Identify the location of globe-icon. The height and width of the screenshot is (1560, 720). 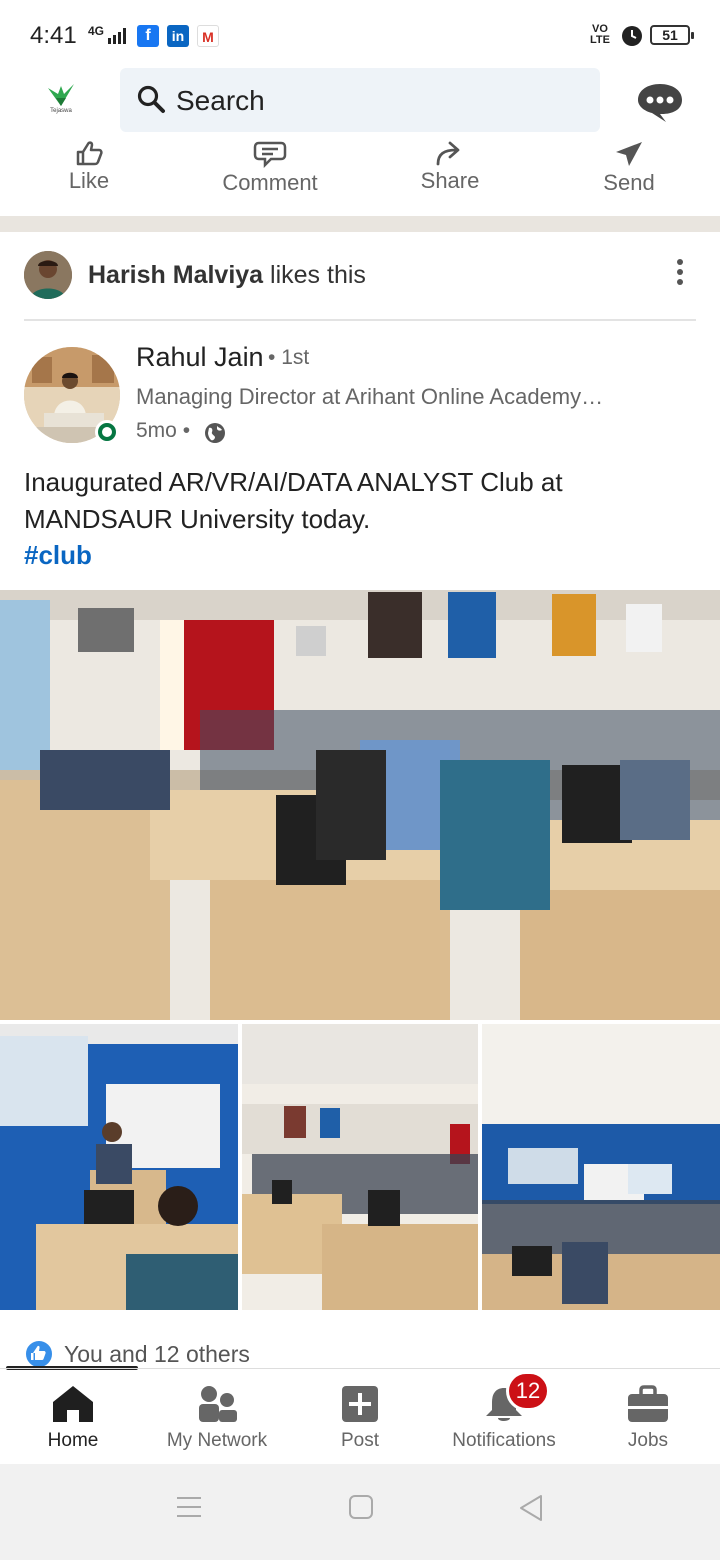
(215, 433).